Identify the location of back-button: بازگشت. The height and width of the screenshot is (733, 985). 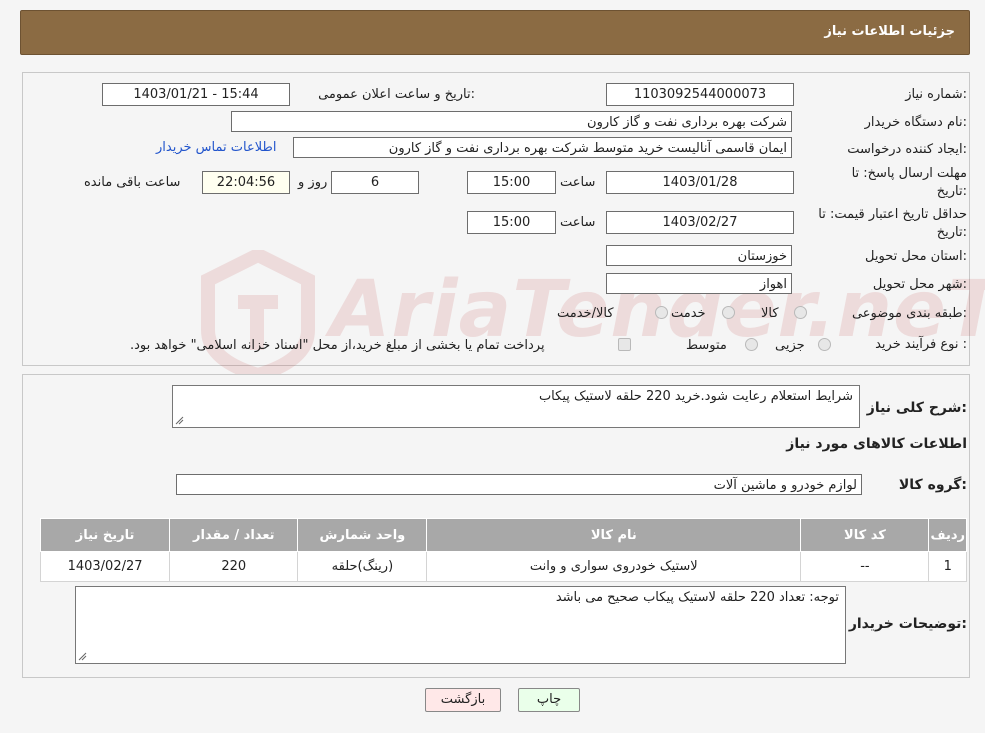
(463, 700).